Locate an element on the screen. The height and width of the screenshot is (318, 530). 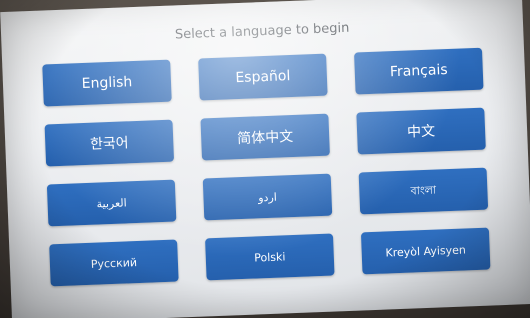
language-button-korean: 한국어 is located at coordinates (109, 143).